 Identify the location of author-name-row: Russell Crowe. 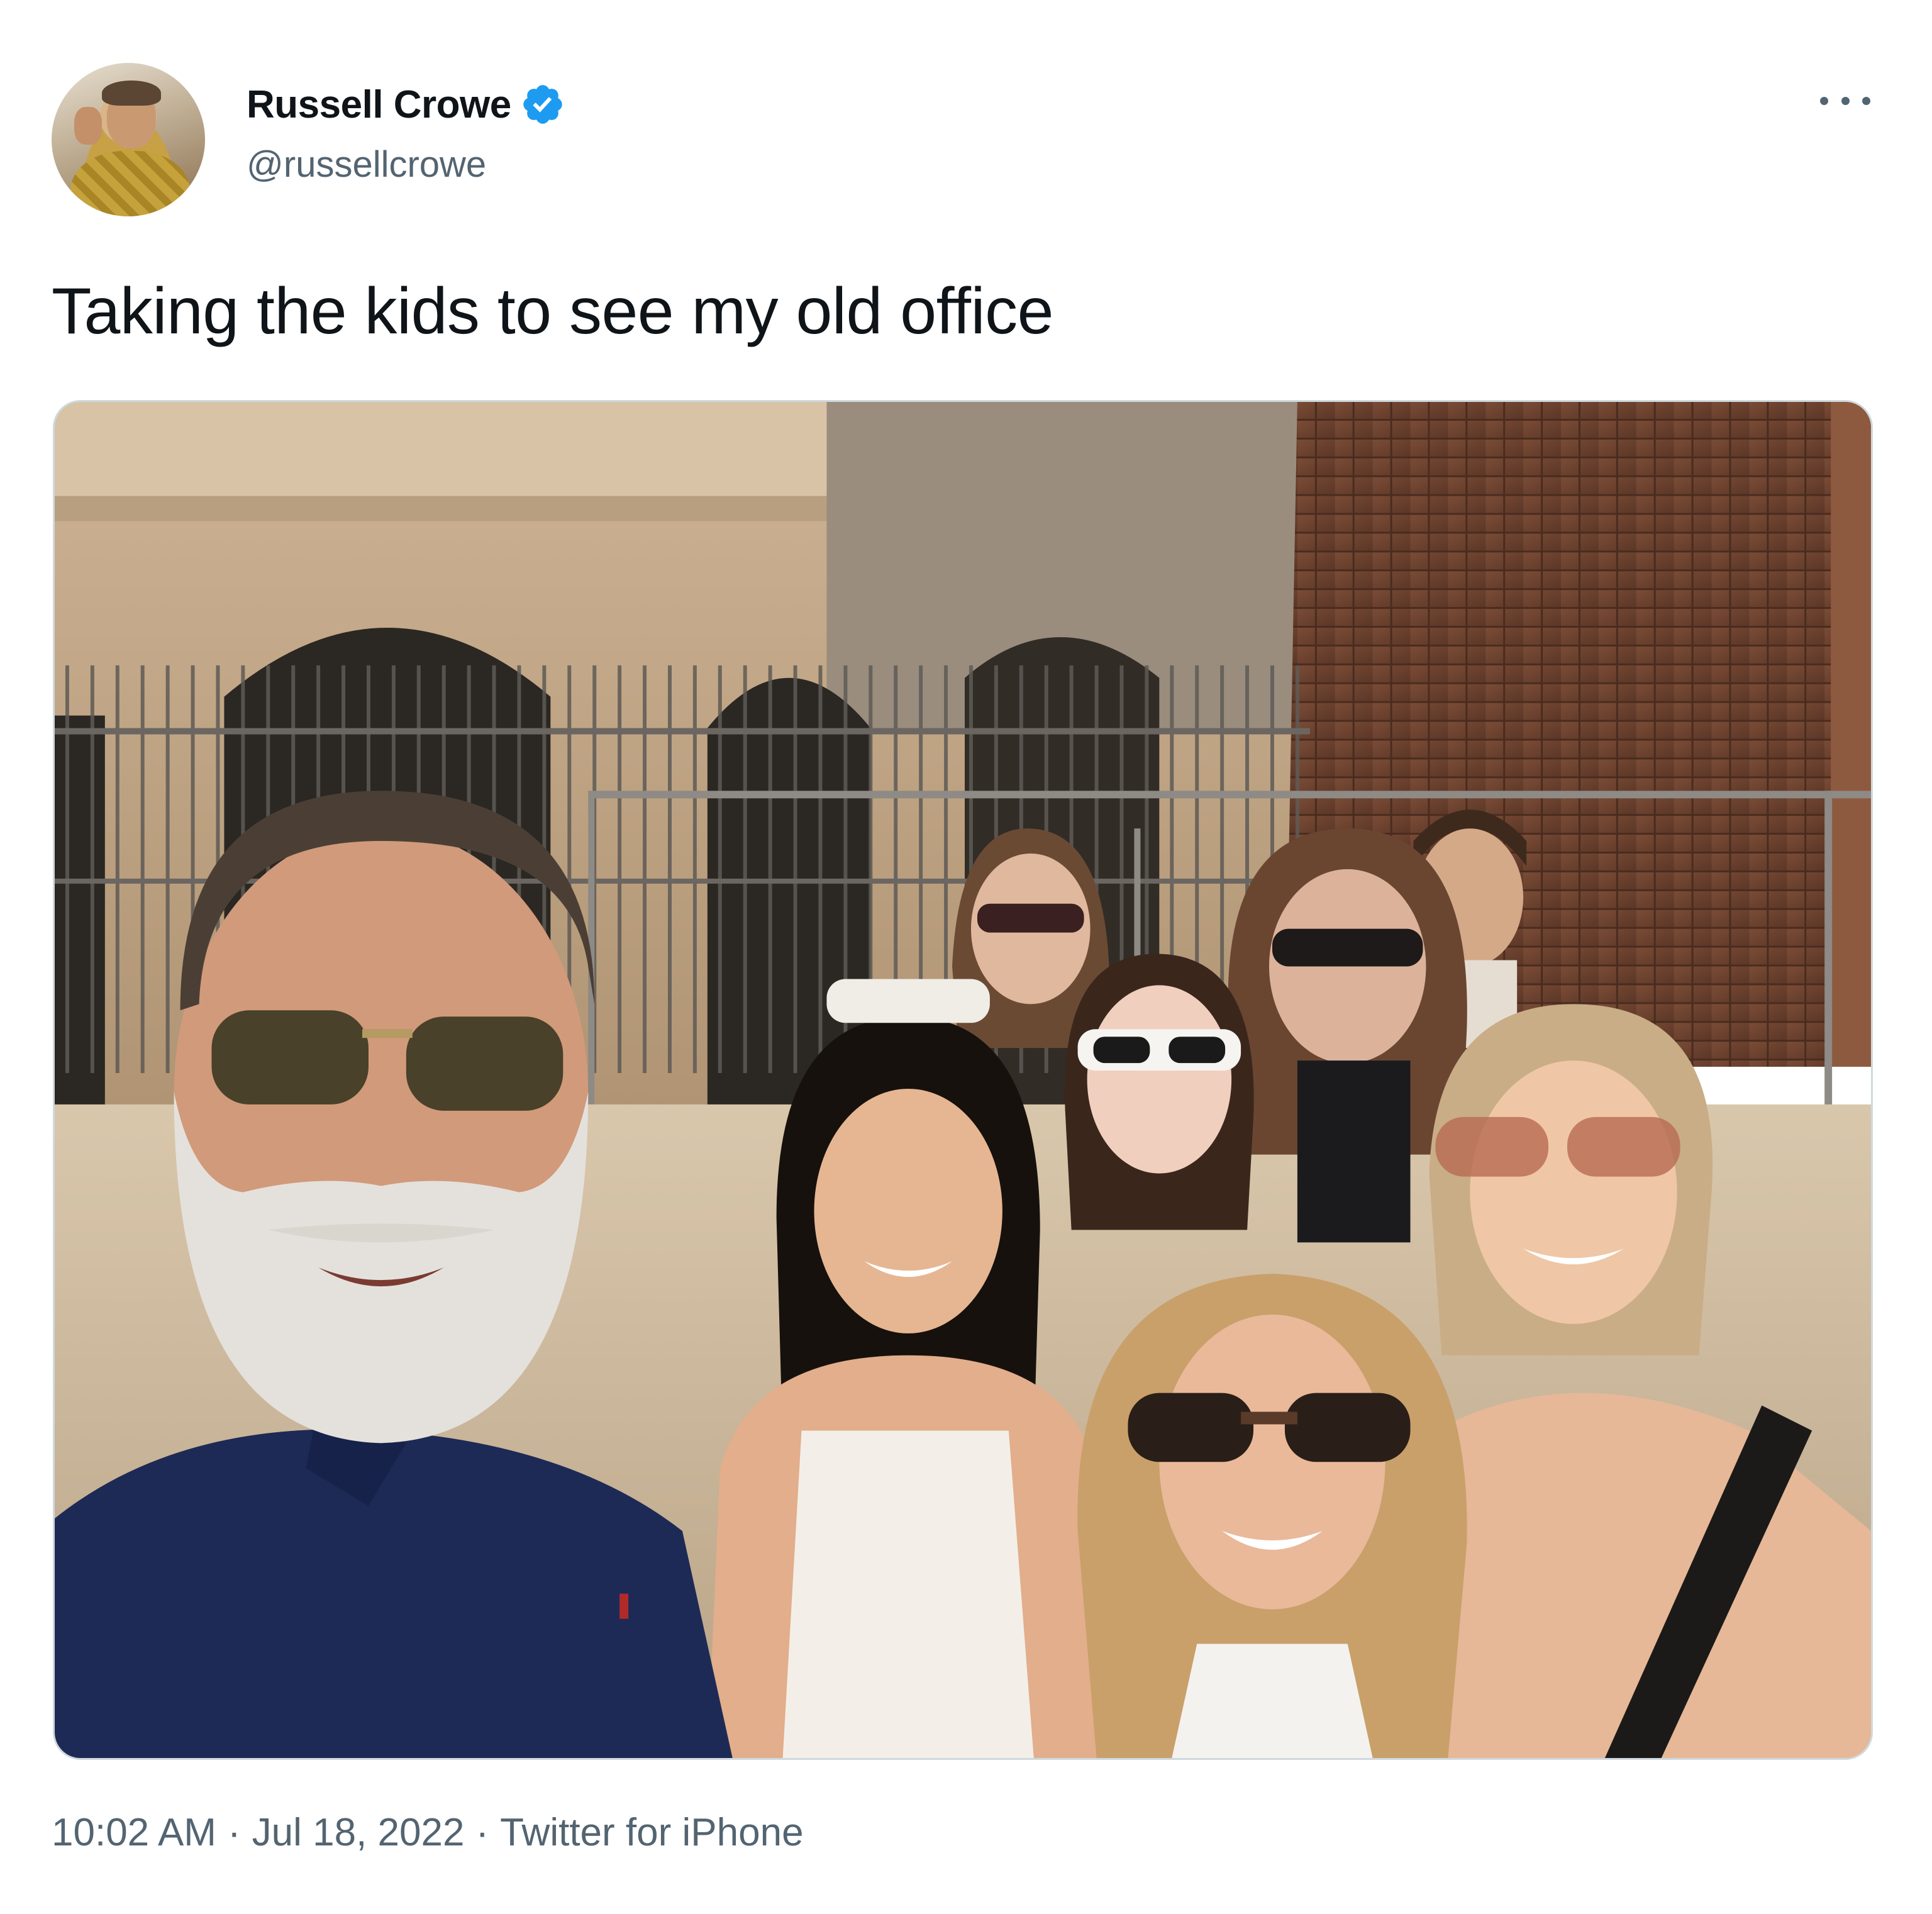
(406, 104).